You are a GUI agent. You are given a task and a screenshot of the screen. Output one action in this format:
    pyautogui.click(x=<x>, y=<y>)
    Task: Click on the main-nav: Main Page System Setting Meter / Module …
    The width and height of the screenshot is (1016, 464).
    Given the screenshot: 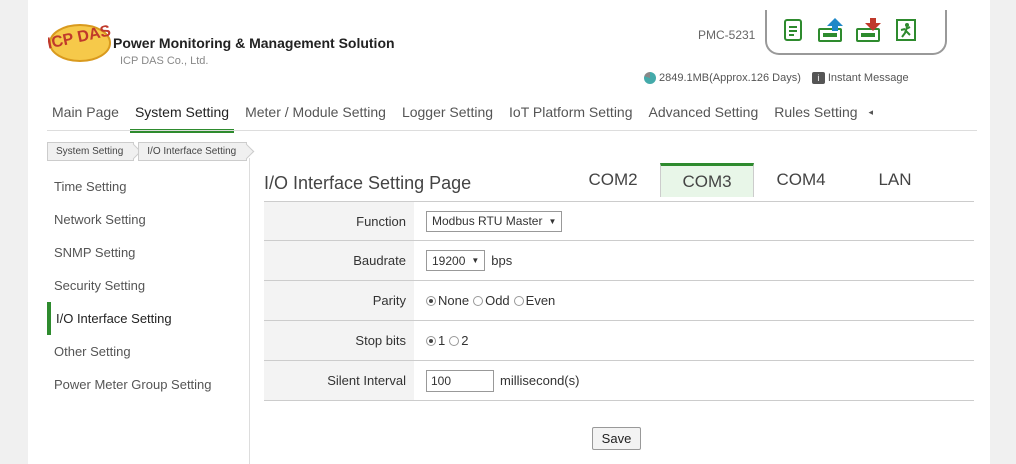 What is the action you would take?
    pyautogui.click(x=460, y=112)
    